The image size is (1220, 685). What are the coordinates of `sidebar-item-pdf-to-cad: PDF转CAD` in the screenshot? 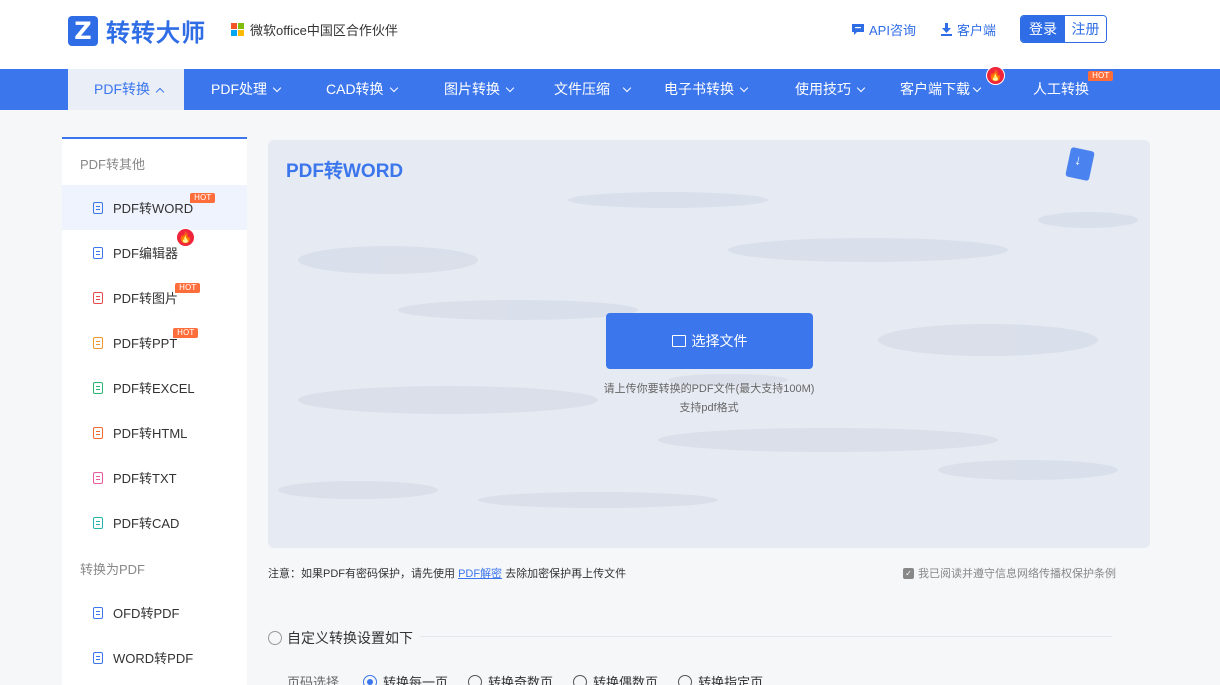 It's located at (154, 522).